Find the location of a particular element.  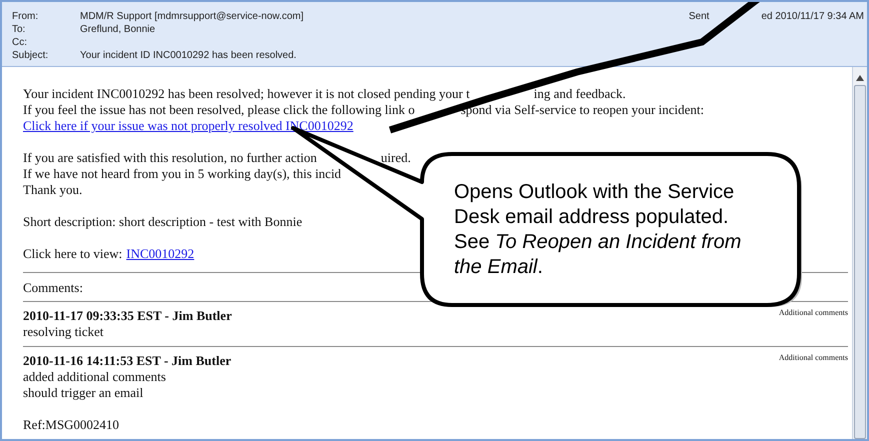

message-text: uired. is located at coordinates (395, 158).